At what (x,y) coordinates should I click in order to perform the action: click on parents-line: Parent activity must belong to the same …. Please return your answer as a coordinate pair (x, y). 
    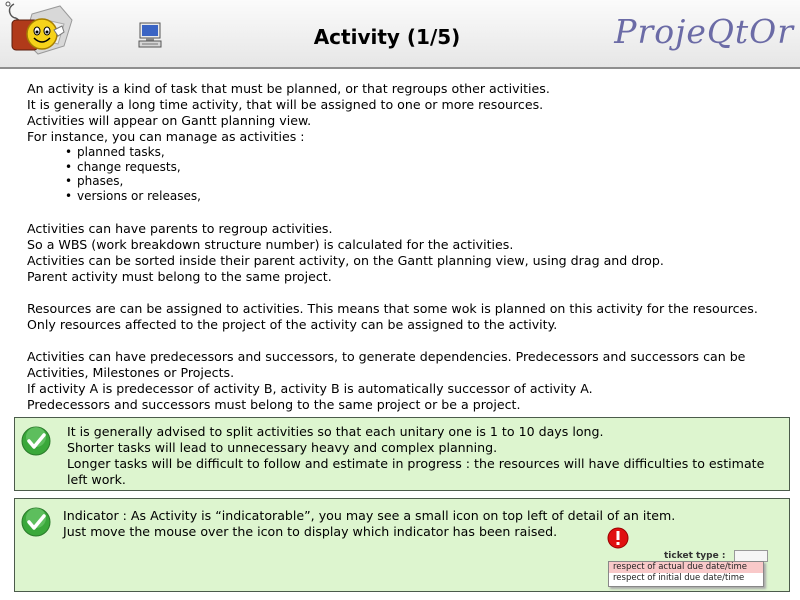
    Looking at the image, I should click on (179, 276).